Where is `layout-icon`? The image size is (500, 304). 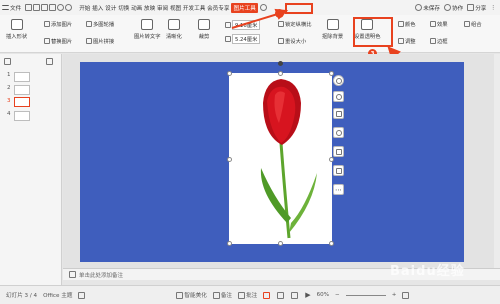 layout-icon is located at coordinates (338, 170).